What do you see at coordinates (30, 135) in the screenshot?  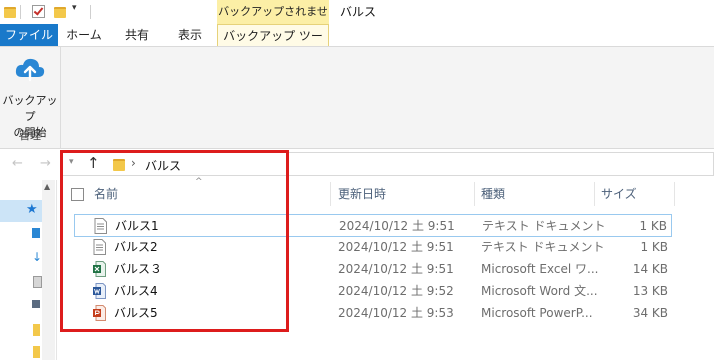 I see `group-label-manage: 管理` at bounding box center [30, 135].